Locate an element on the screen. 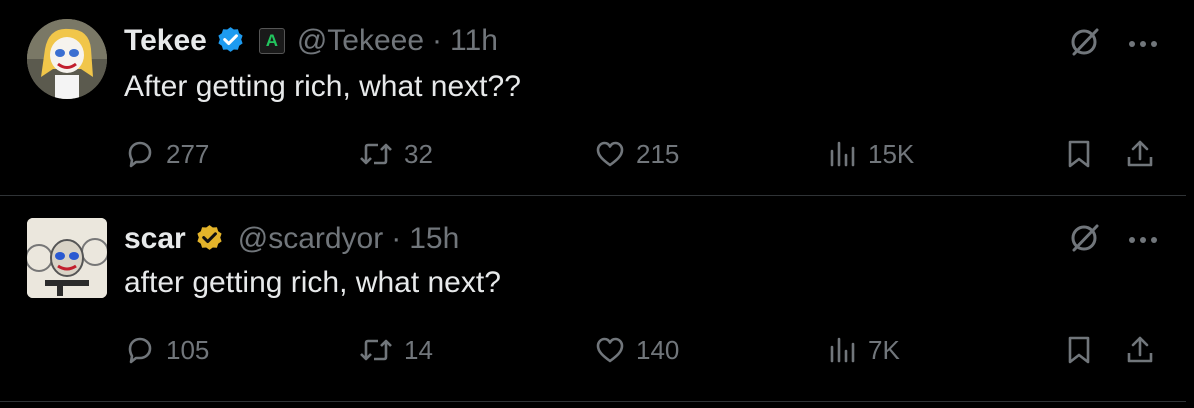  like-button: 140 is located at coordinates (636, 350).